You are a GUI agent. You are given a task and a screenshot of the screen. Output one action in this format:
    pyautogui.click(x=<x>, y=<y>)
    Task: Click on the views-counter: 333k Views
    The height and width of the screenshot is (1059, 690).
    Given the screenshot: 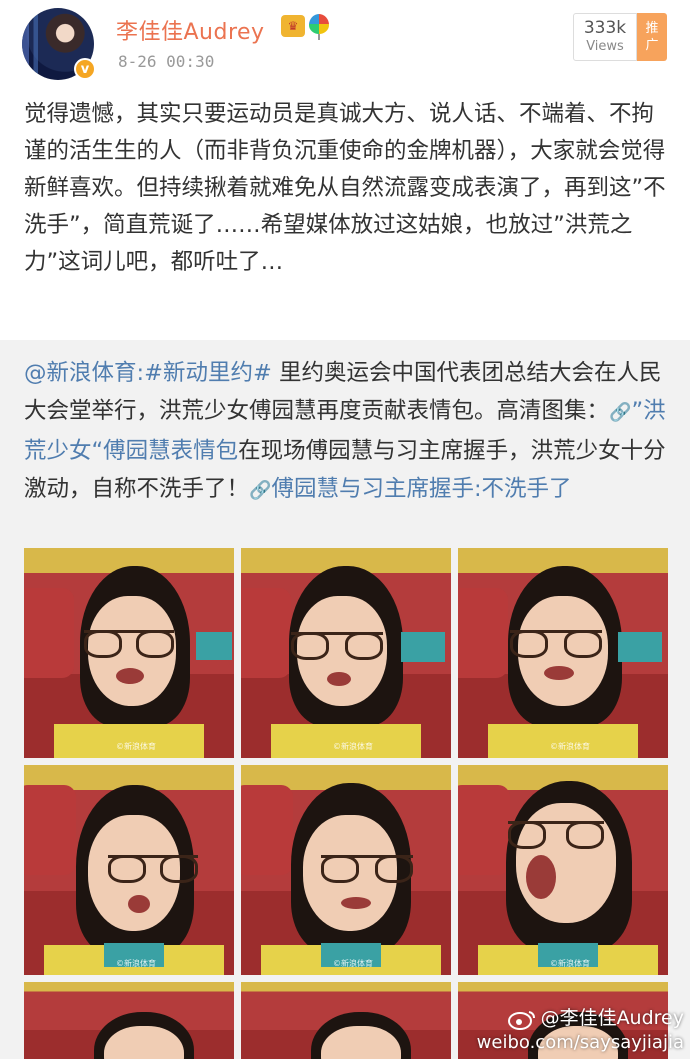 What is the action you would take?
    pyautogui.click(x=605, y=37)
    